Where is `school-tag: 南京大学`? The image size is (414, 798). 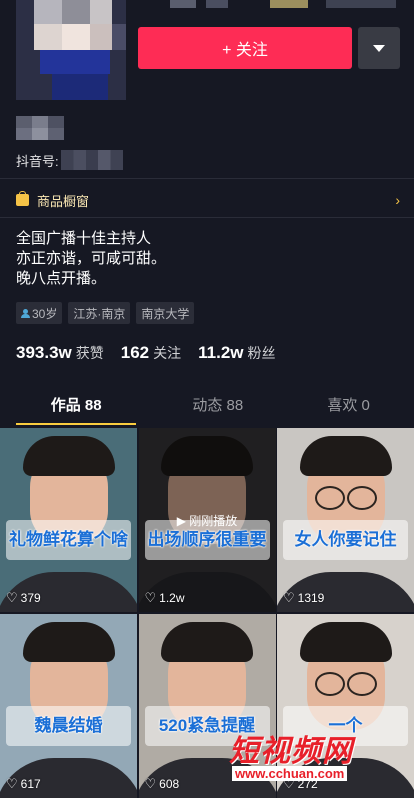
school-tag: 南京大学 is located at coordinates (165, 313).